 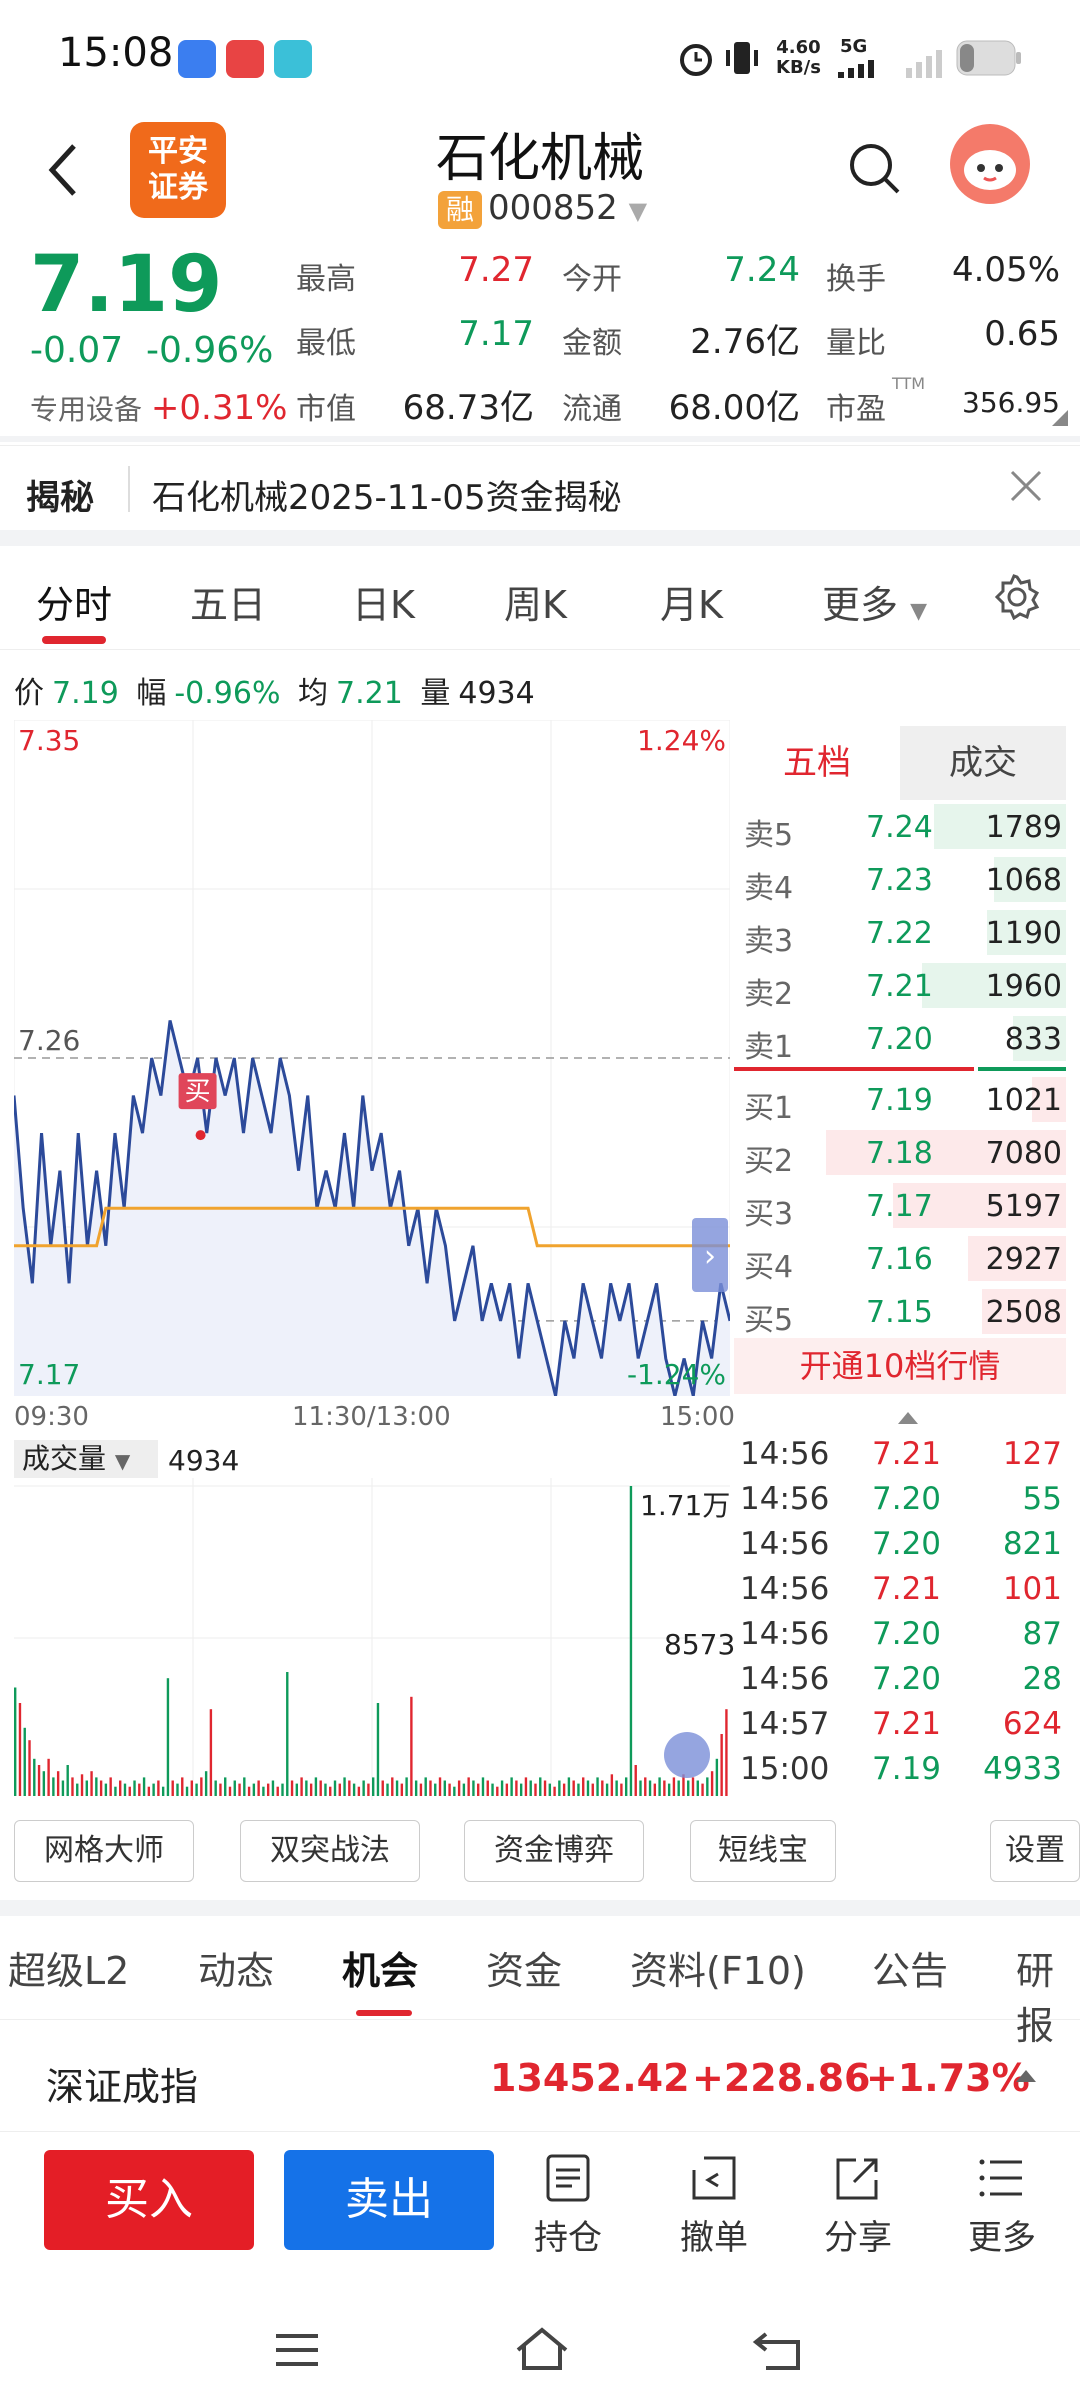 I want to click on tab-more: 更多 ▼, so click(x=874, y=601).